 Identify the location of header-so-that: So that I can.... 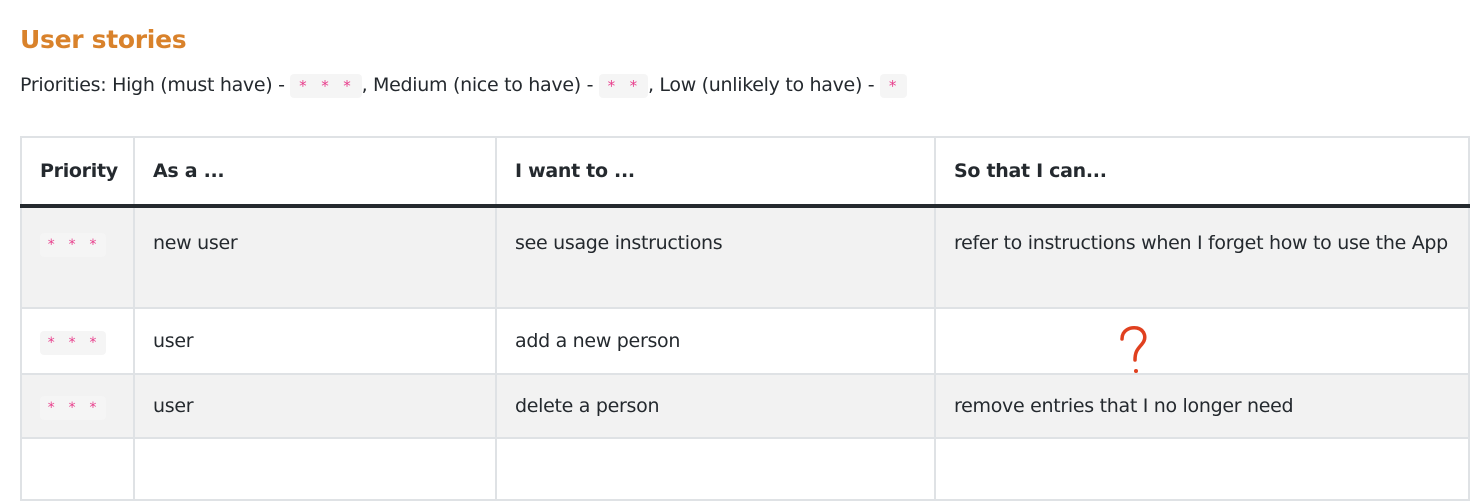
(1202, 172).